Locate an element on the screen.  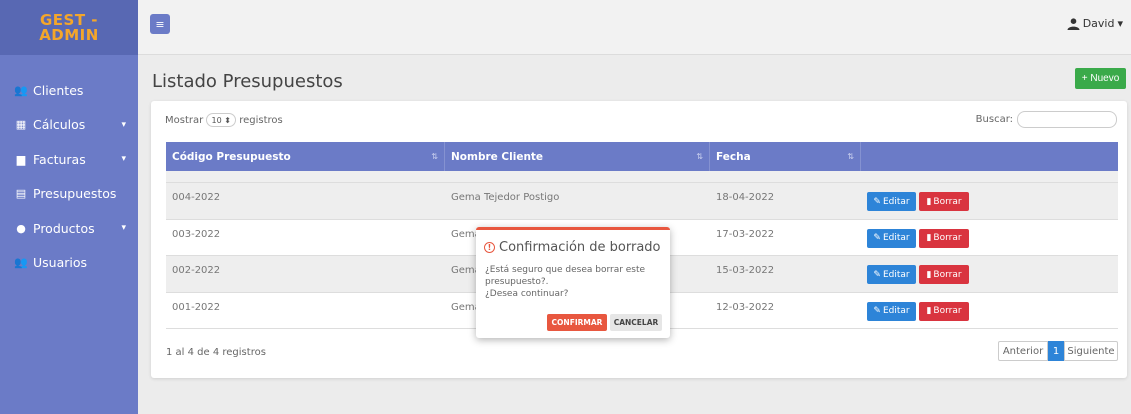
file-icon: ▆ is located at coordinates (21, 159).